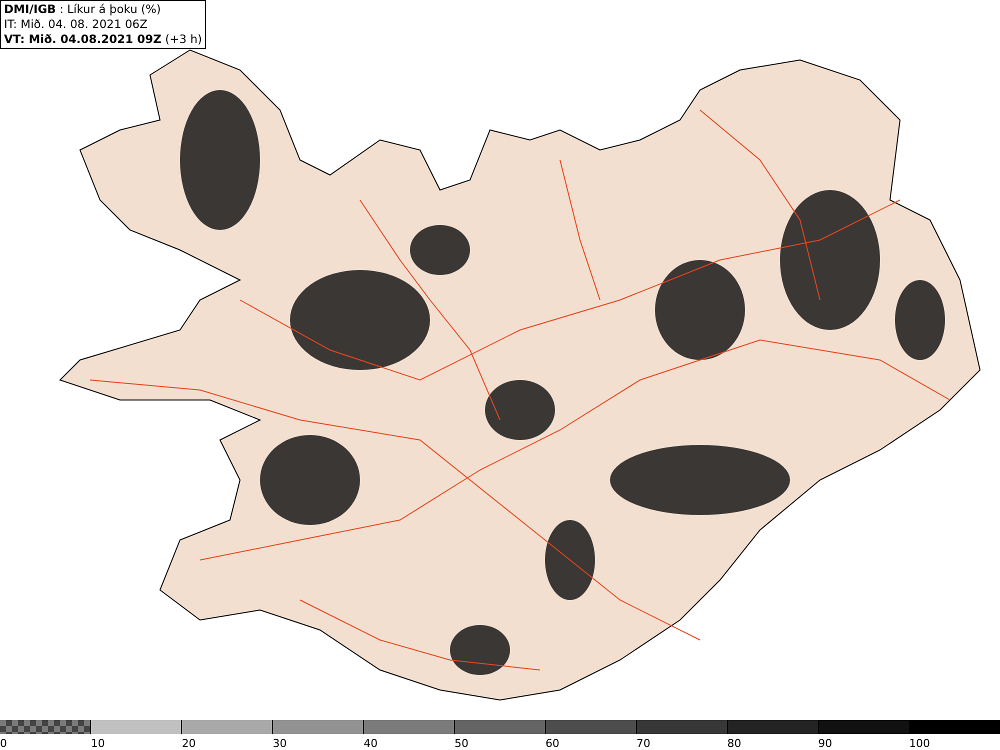  I want to click on legend-label: 30, so click(279, 743).